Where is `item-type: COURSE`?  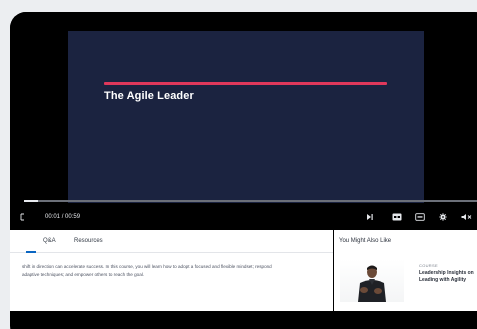
item-type: COURSE is located at coordinates (428, 265).